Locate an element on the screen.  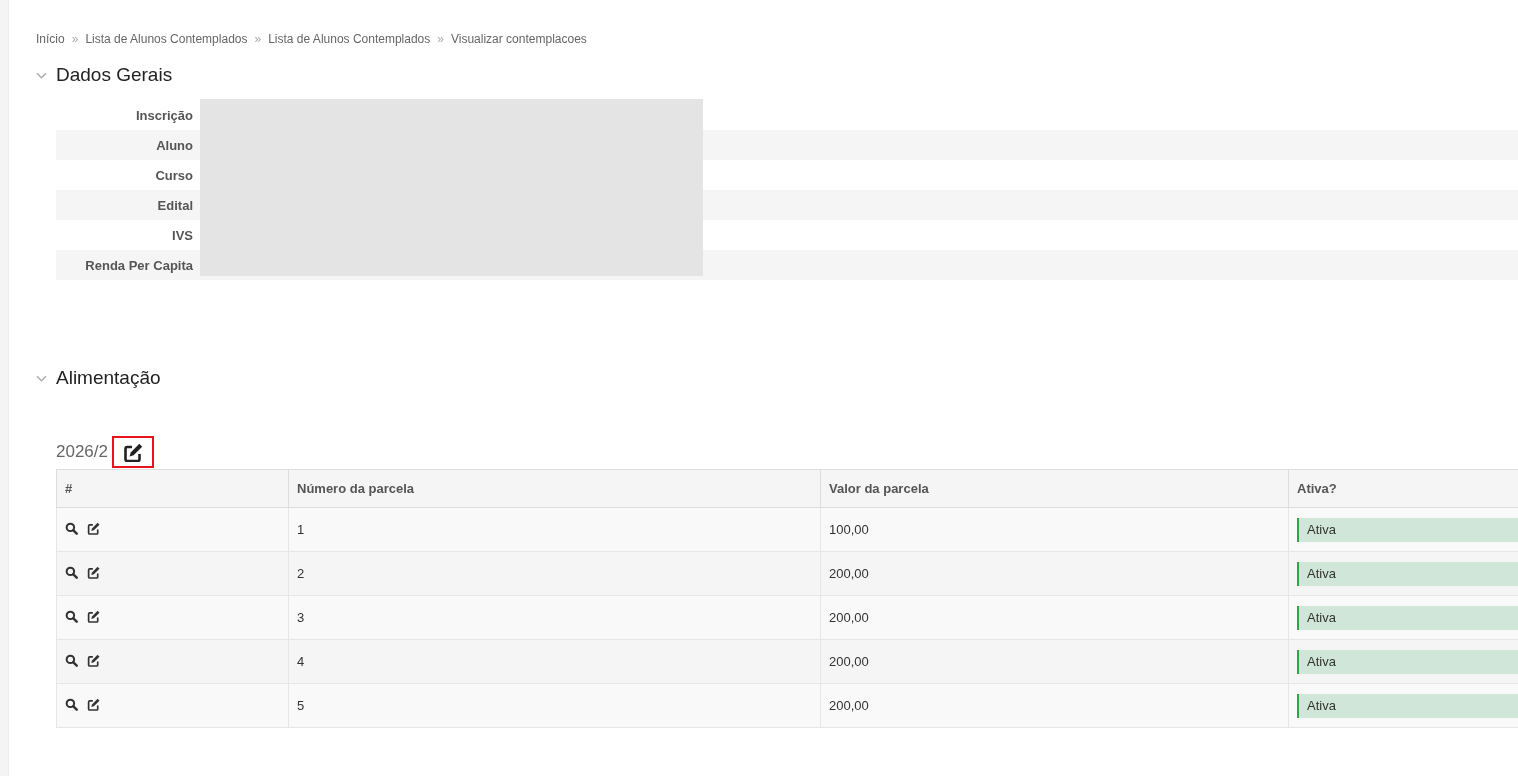
table-cell: 100,00 is located at coordinates (849, 529).